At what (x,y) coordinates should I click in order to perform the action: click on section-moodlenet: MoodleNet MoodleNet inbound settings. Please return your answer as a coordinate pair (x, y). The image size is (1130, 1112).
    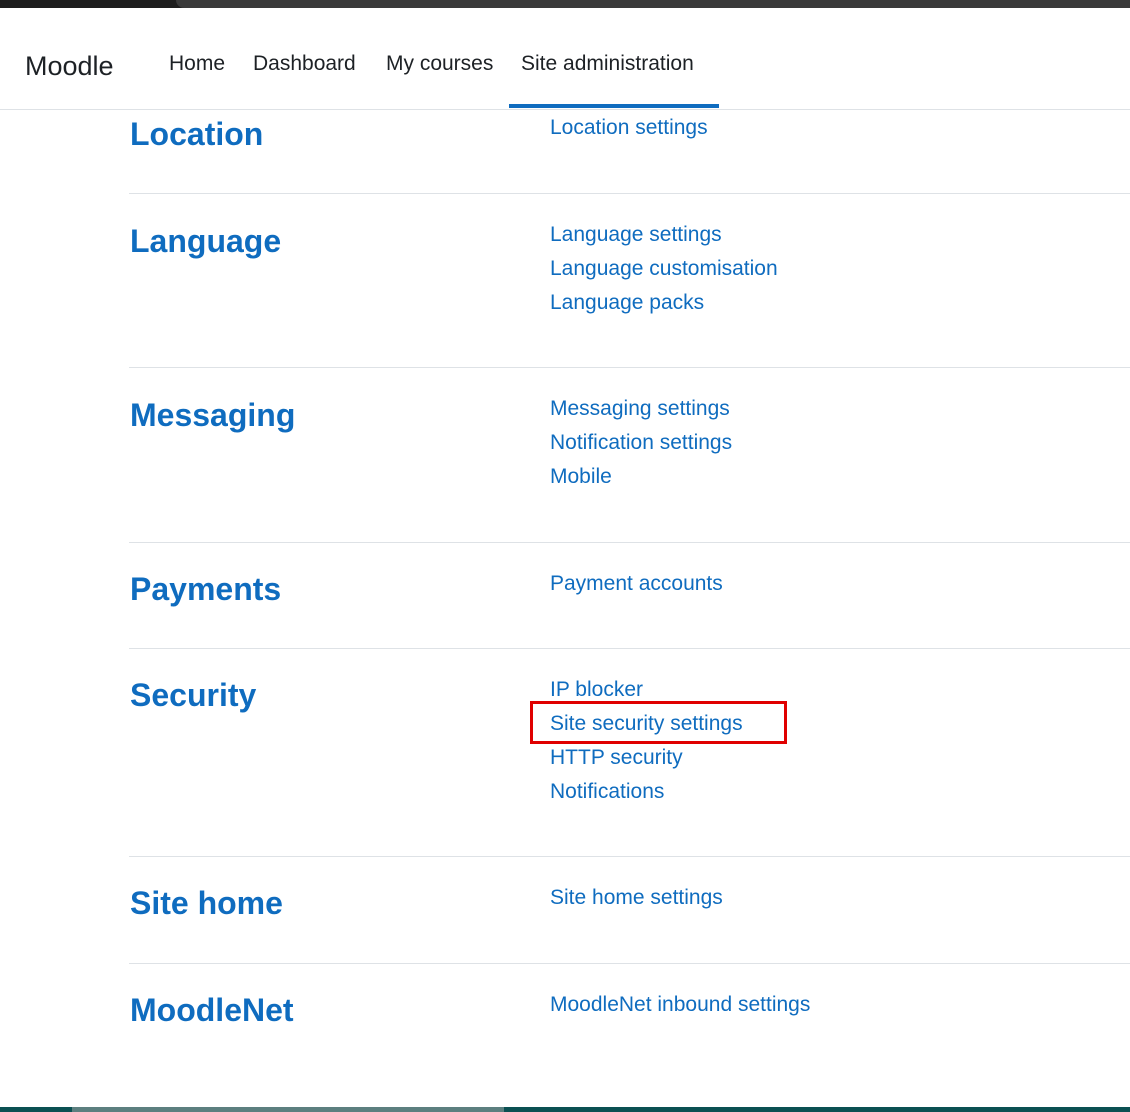
    Looking at the image, I should click on (629, 1034).